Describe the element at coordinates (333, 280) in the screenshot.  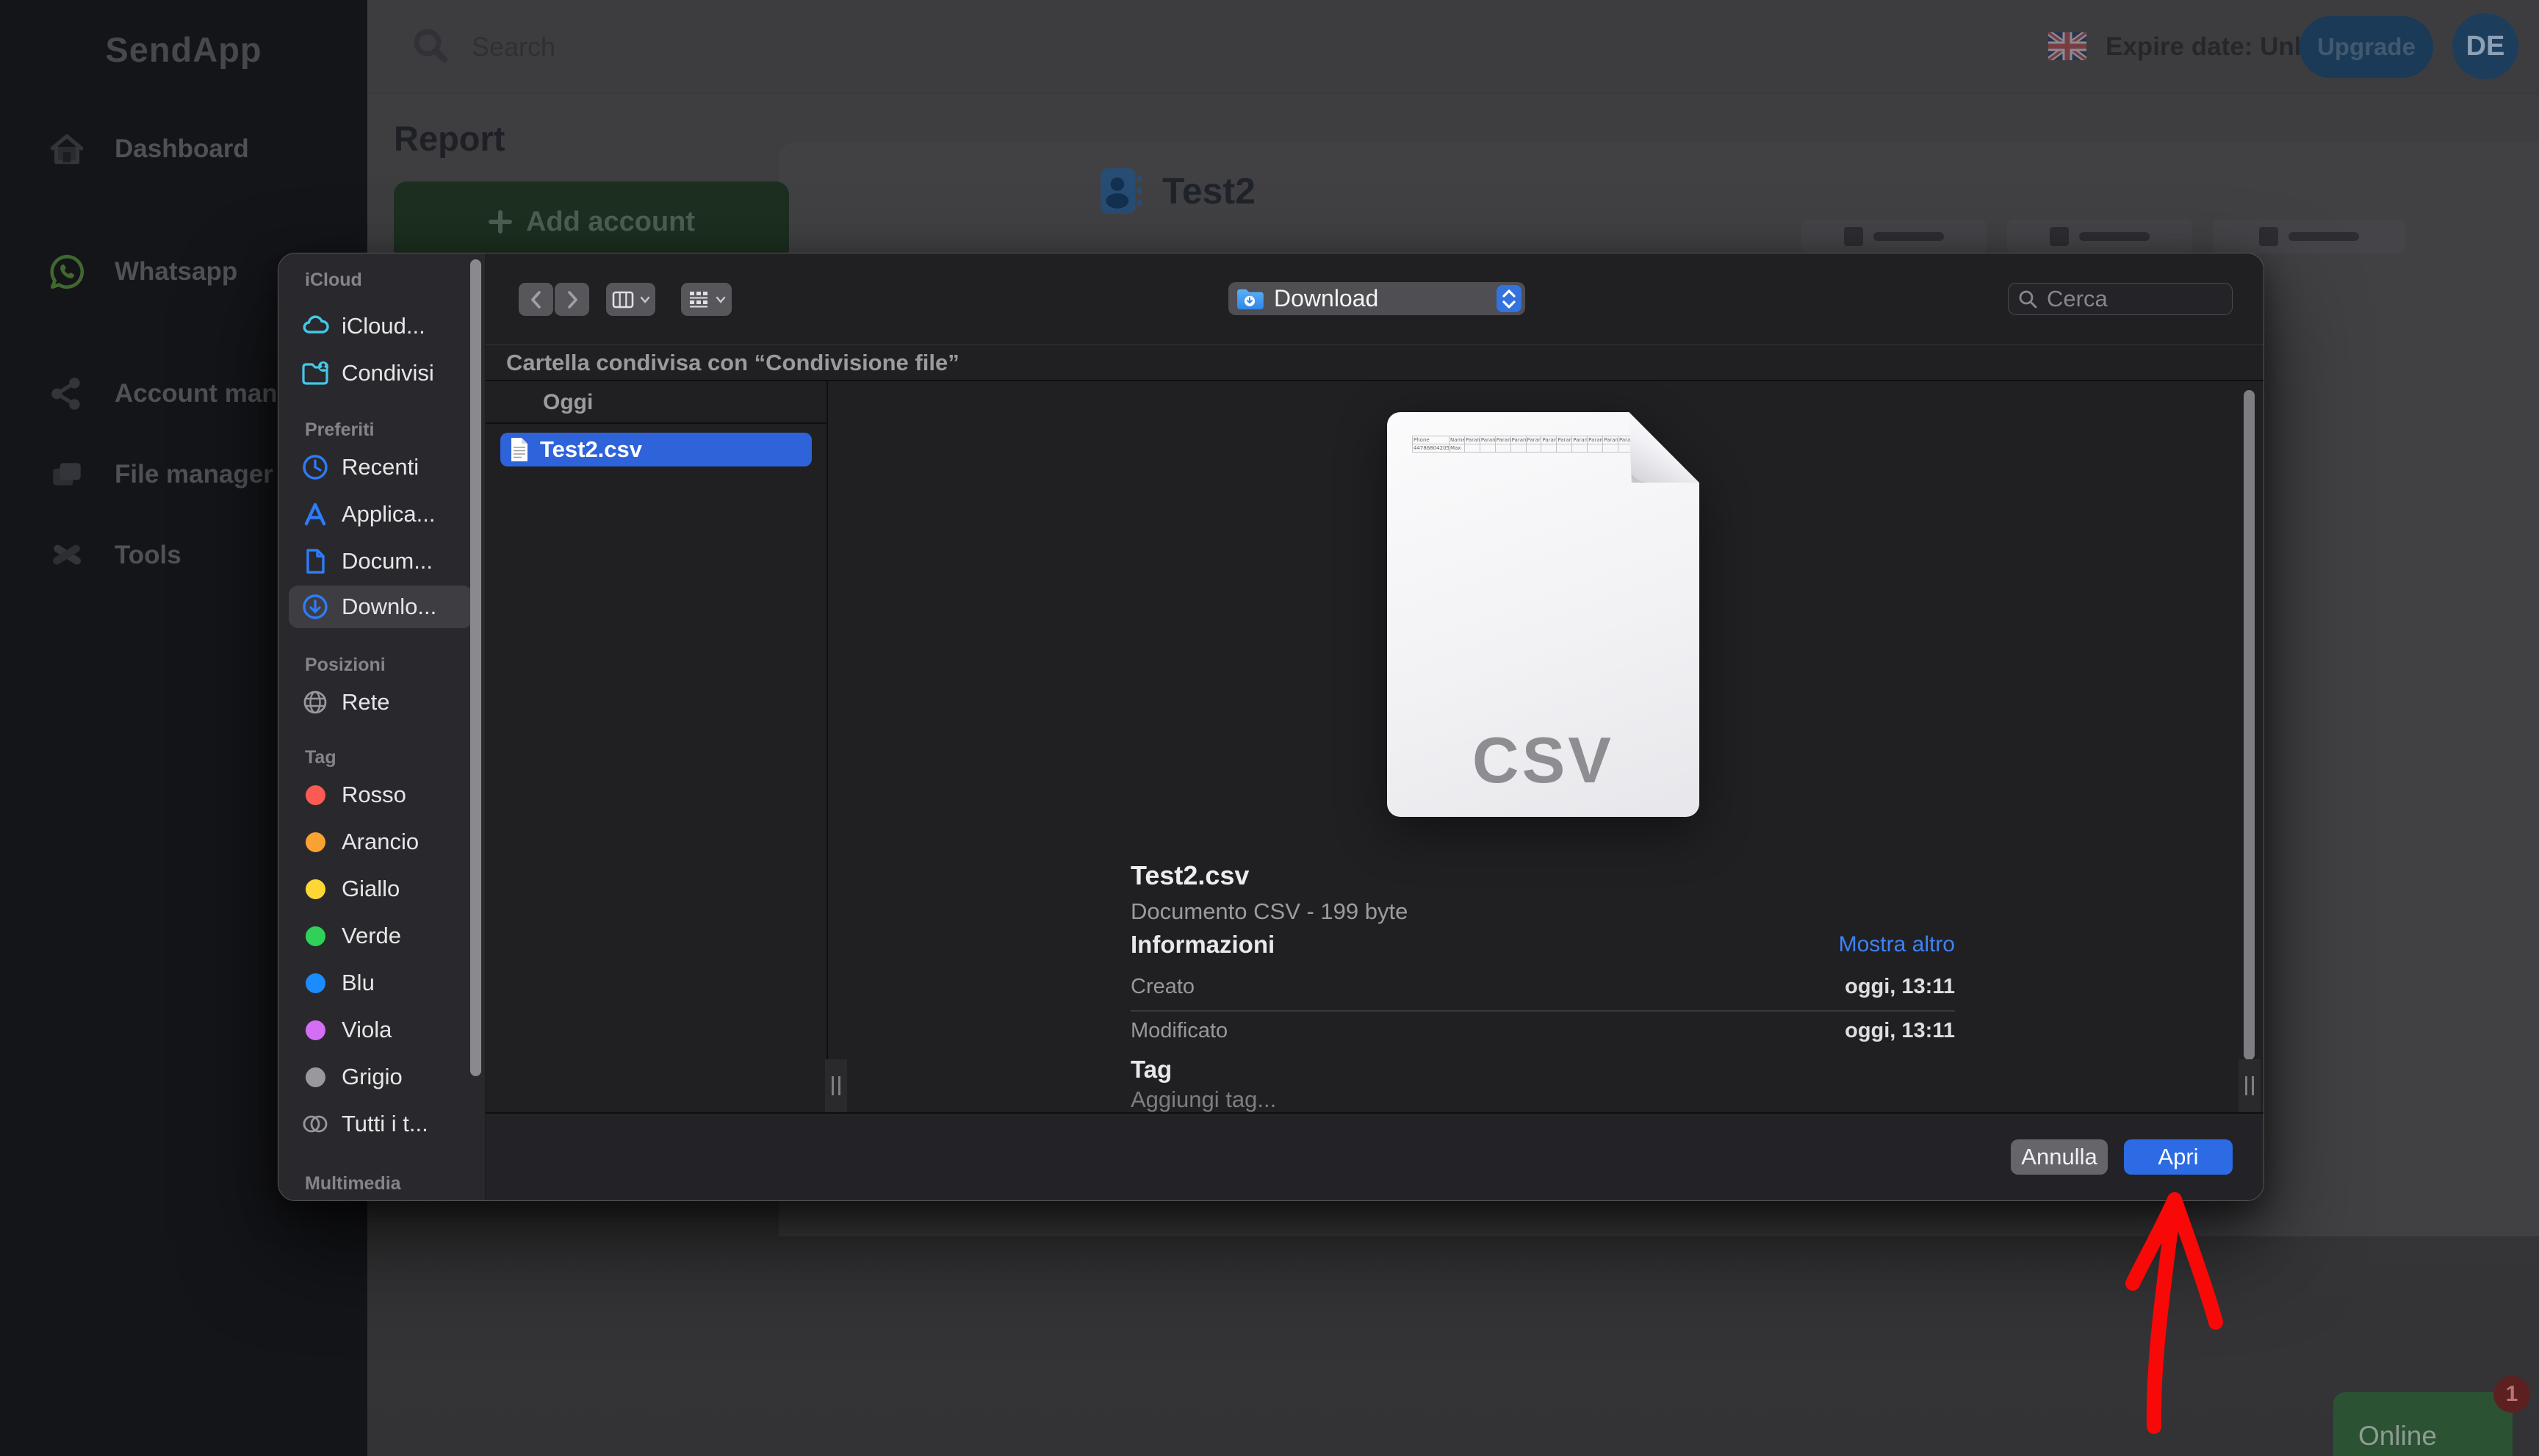
I see `sidebar-section-title: iCloud` at that location.